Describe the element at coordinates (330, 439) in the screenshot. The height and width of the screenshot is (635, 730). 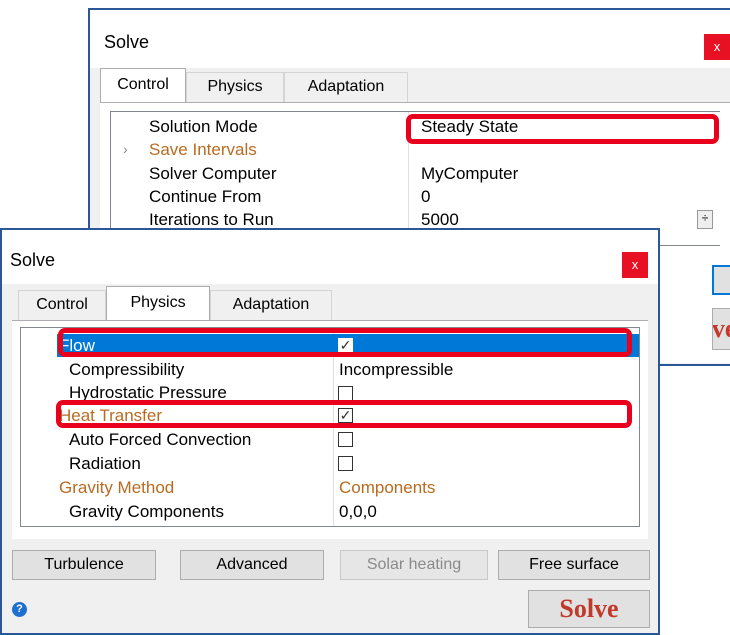
I see `property-row-auto-forced-convection: Auto Forced Convection` at that location.